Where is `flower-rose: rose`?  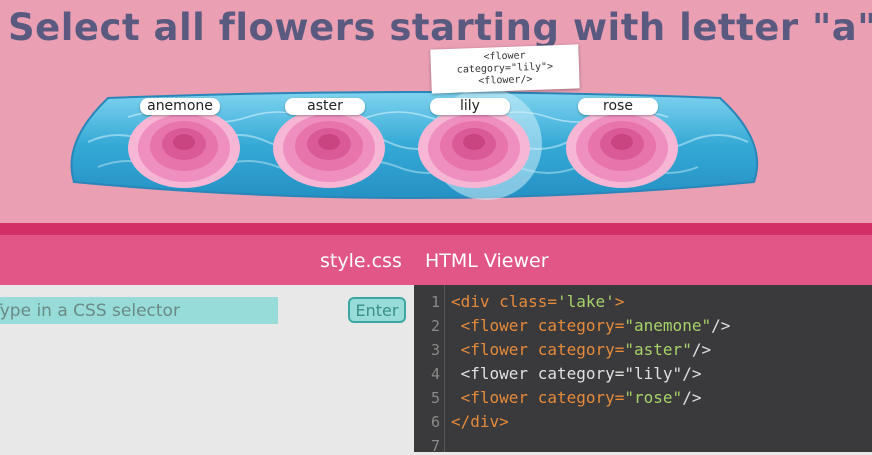 flower-rose: rose is located at coordinates (629, 146).